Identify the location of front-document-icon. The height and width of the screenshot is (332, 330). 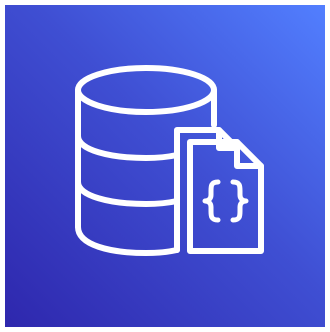
(225, 196).